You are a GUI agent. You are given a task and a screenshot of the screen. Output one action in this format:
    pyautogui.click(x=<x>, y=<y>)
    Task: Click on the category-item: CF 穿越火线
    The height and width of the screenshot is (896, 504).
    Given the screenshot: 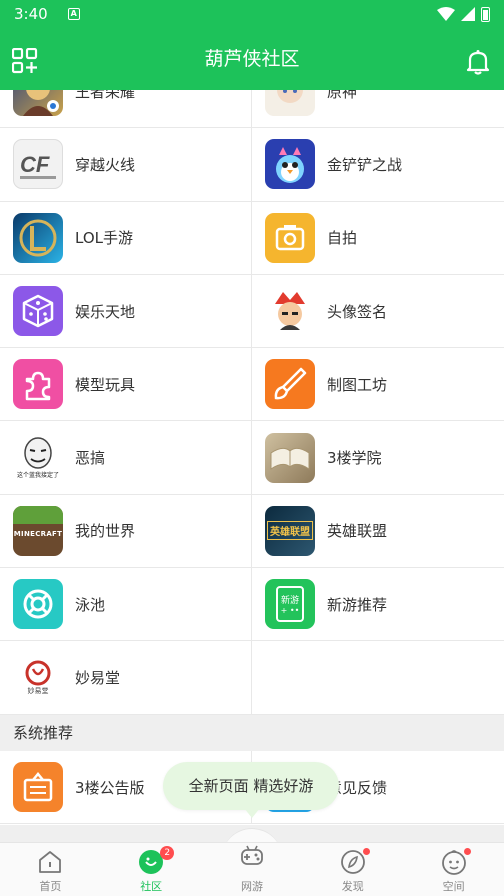 What is the action you would take?
    pyautogui.click(x=126, y=164)
    